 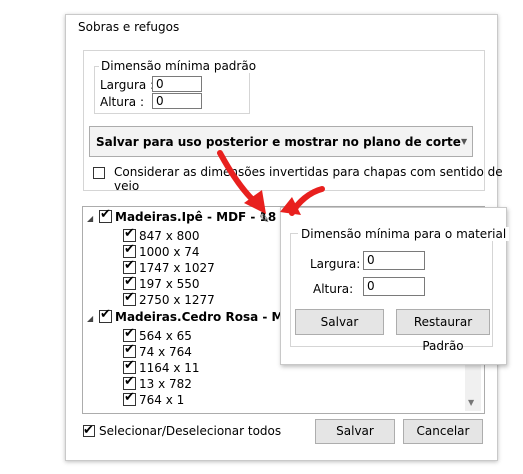 What do you see at coordinates (271, 183) in the screenshot?
I see `annotation-arrows` at bounding box center [271, 183].